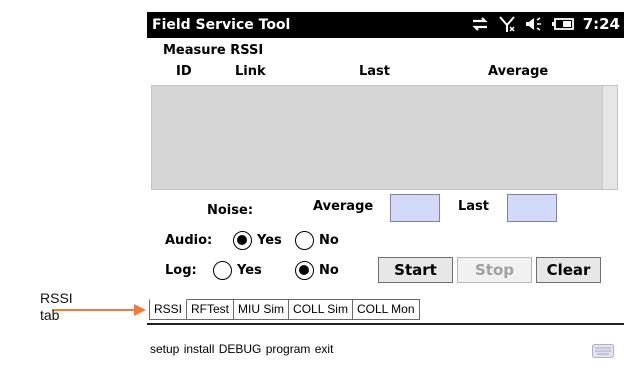 The height and width of the screenshot is (371, 624). What do you see at coordinates (50, 315) in the screenshot?
I see `callout-line-2: tab` at bounding box center [50, 315].